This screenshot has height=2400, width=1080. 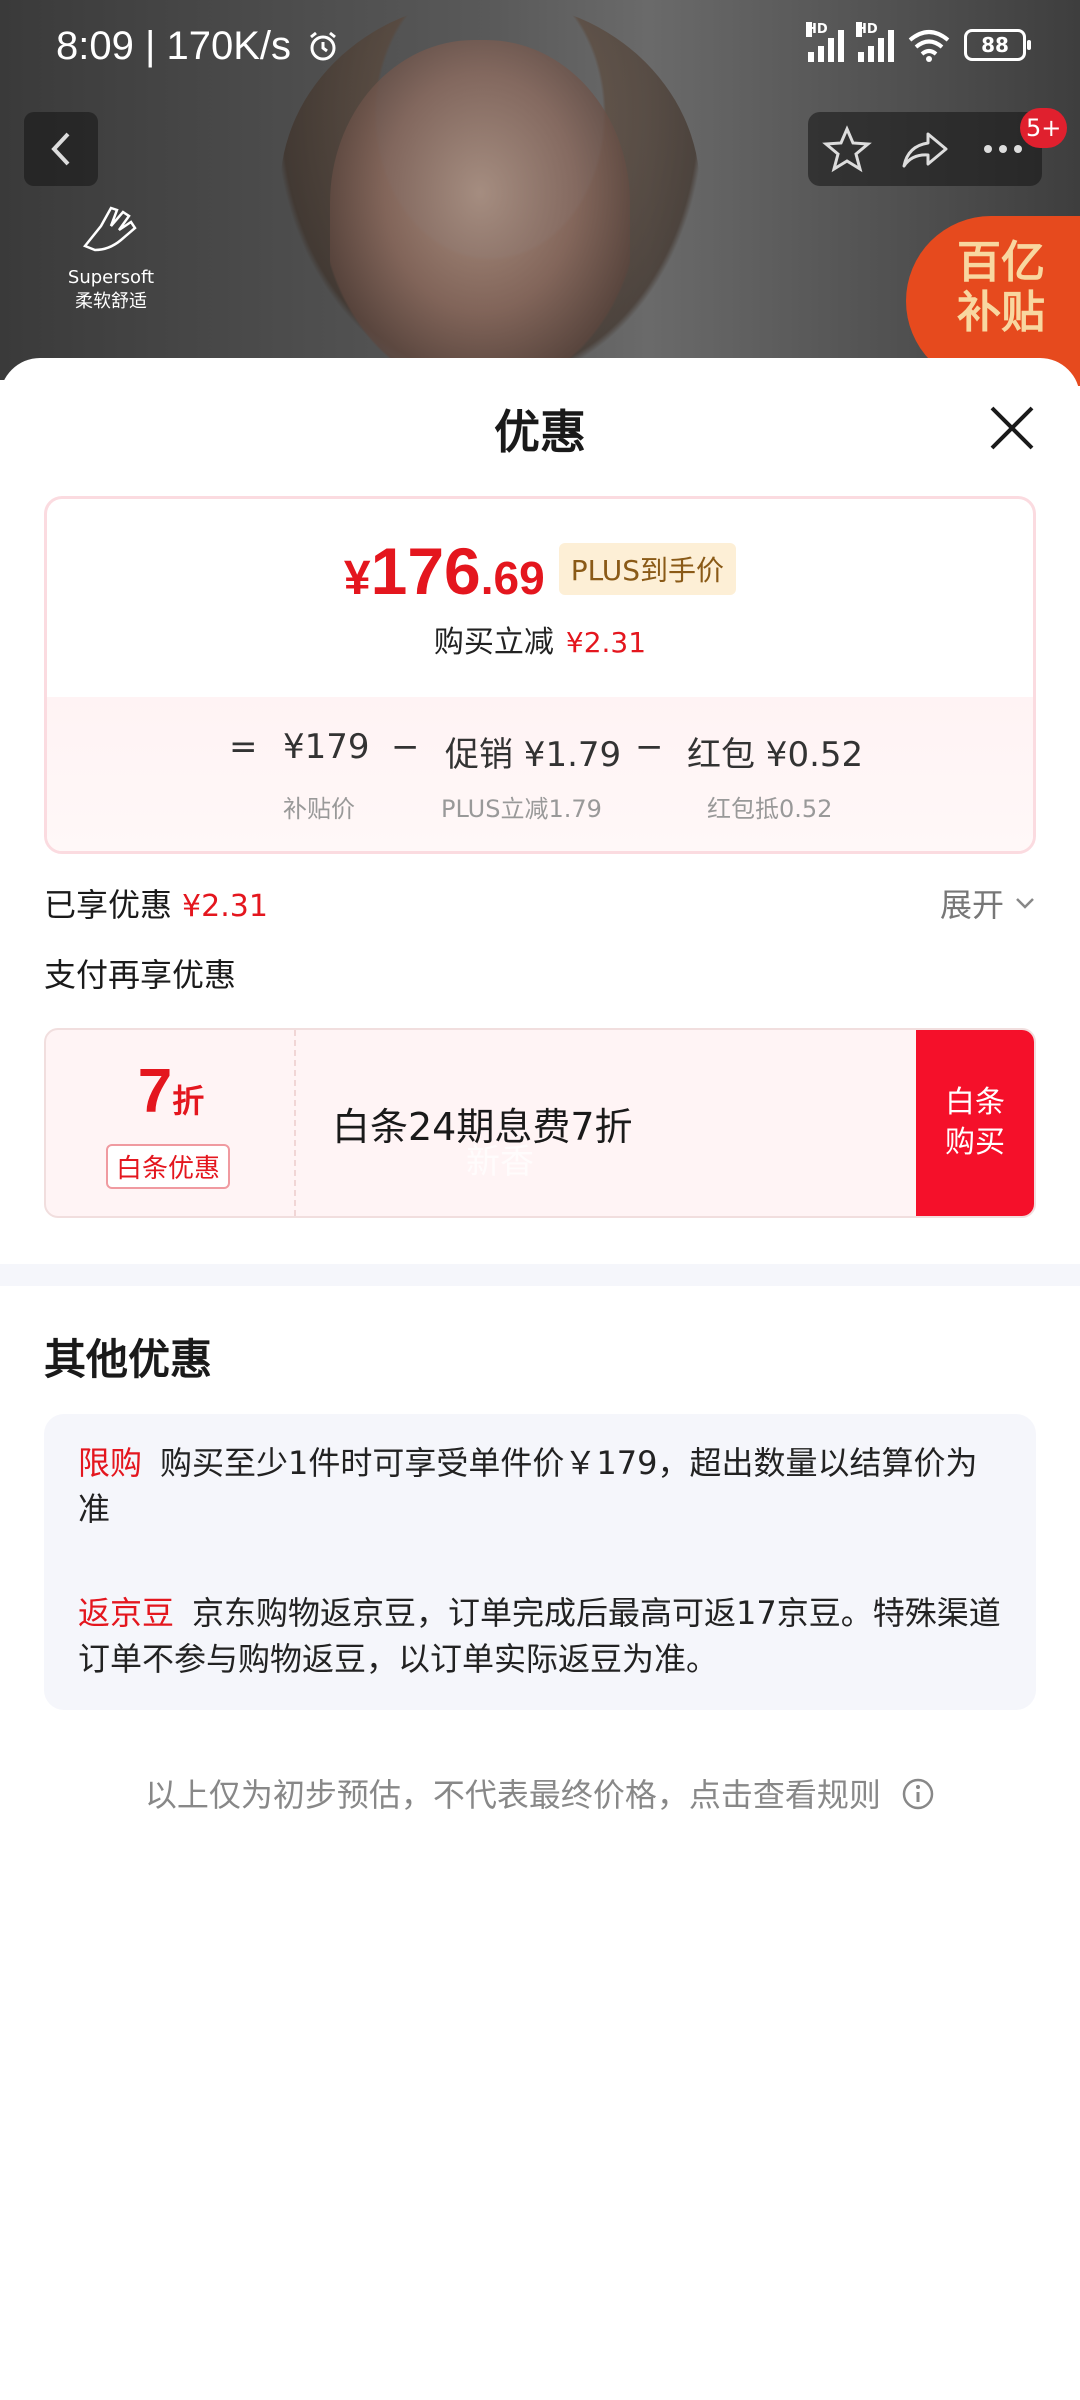 I want to click on discount-number: 7, so click(x=155, y=1091).